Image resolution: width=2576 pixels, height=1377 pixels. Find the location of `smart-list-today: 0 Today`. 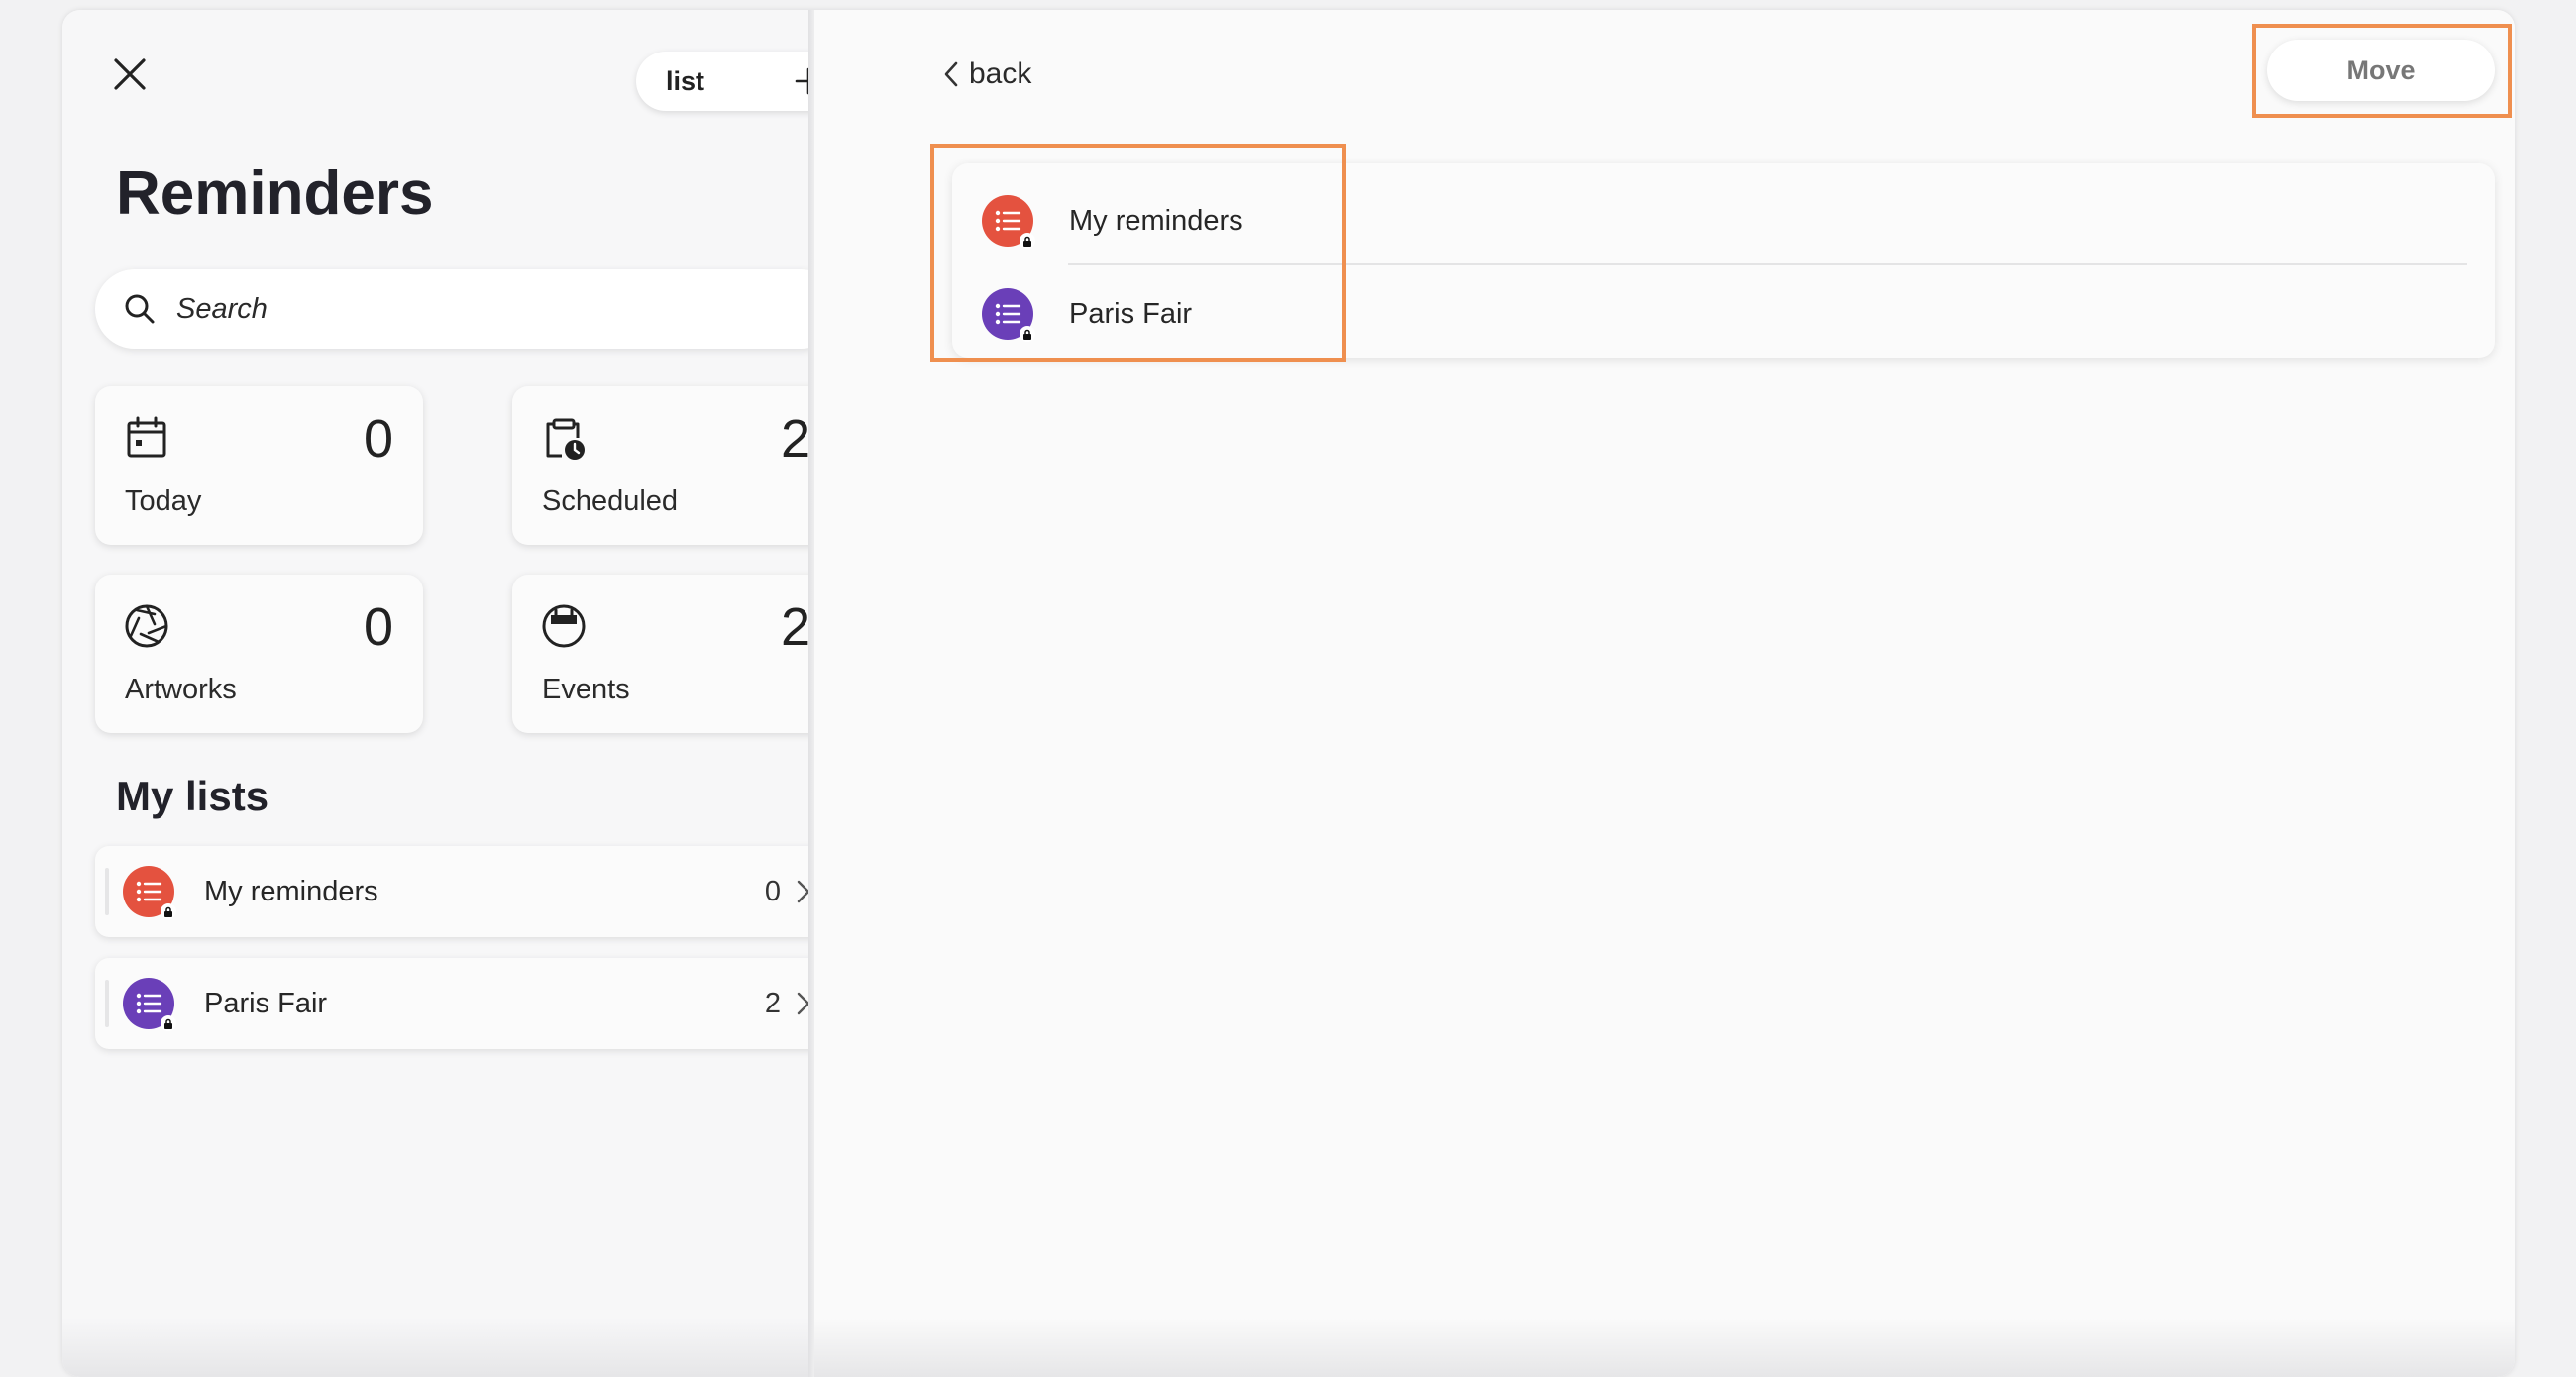

smart-list-today: 0 Today is located at coordinates (259, 465).